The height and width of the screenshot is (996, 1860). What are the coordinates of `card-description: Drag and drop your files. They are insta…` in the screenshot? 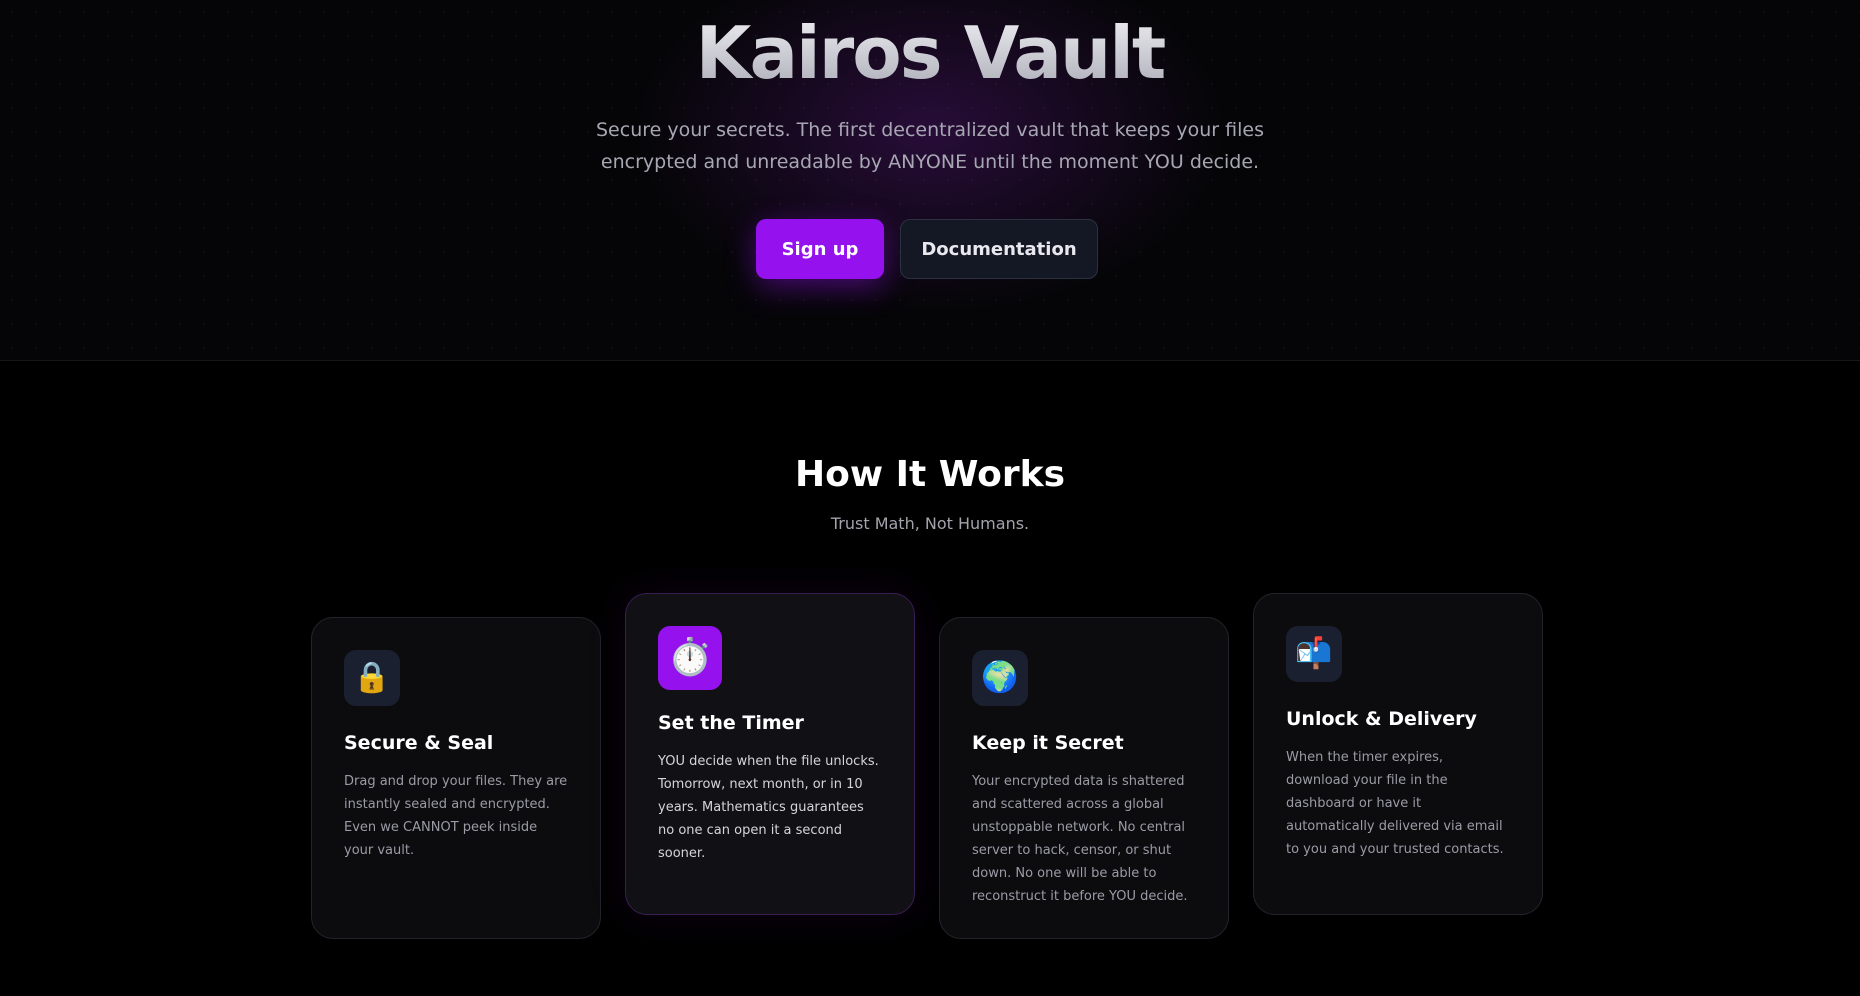 It's located at (456, 816).